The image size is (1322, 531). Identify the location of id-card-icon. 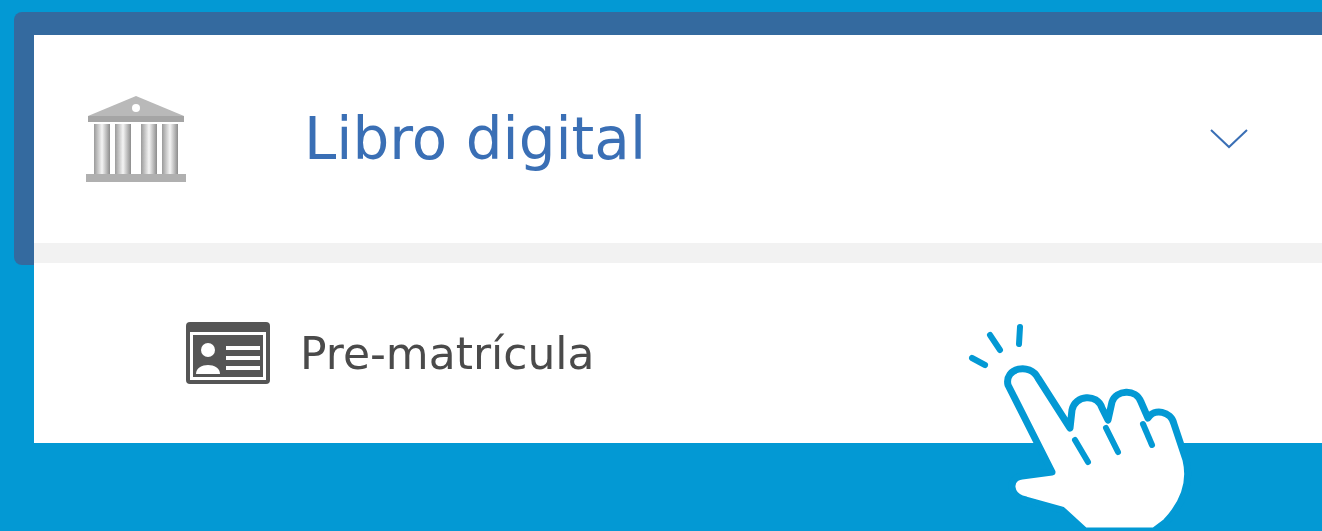
(228, 353).